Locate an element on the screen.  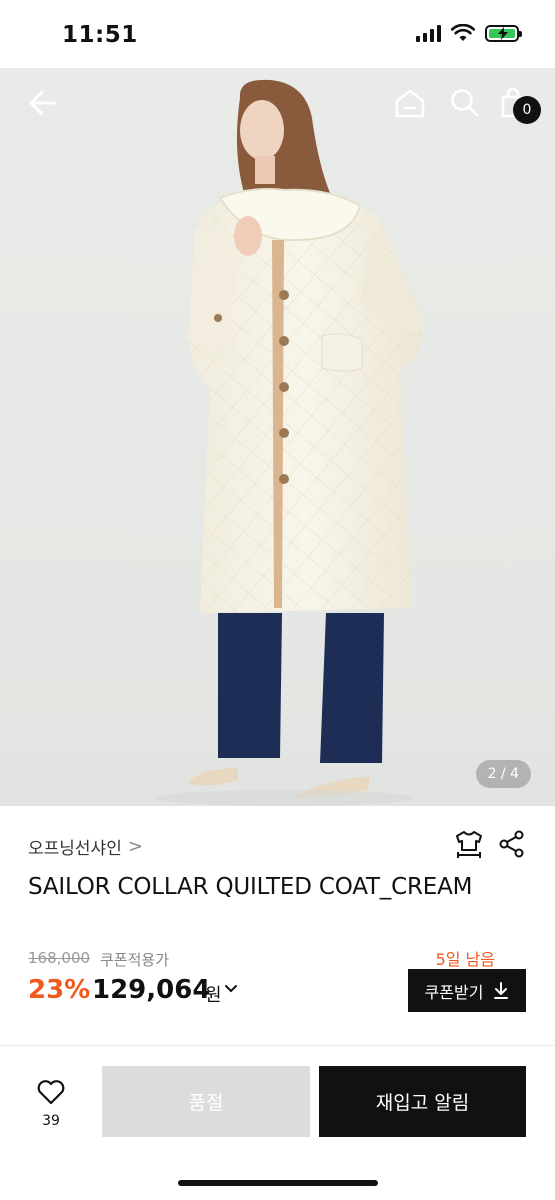
home-icon is located at coordinates (410, 103).